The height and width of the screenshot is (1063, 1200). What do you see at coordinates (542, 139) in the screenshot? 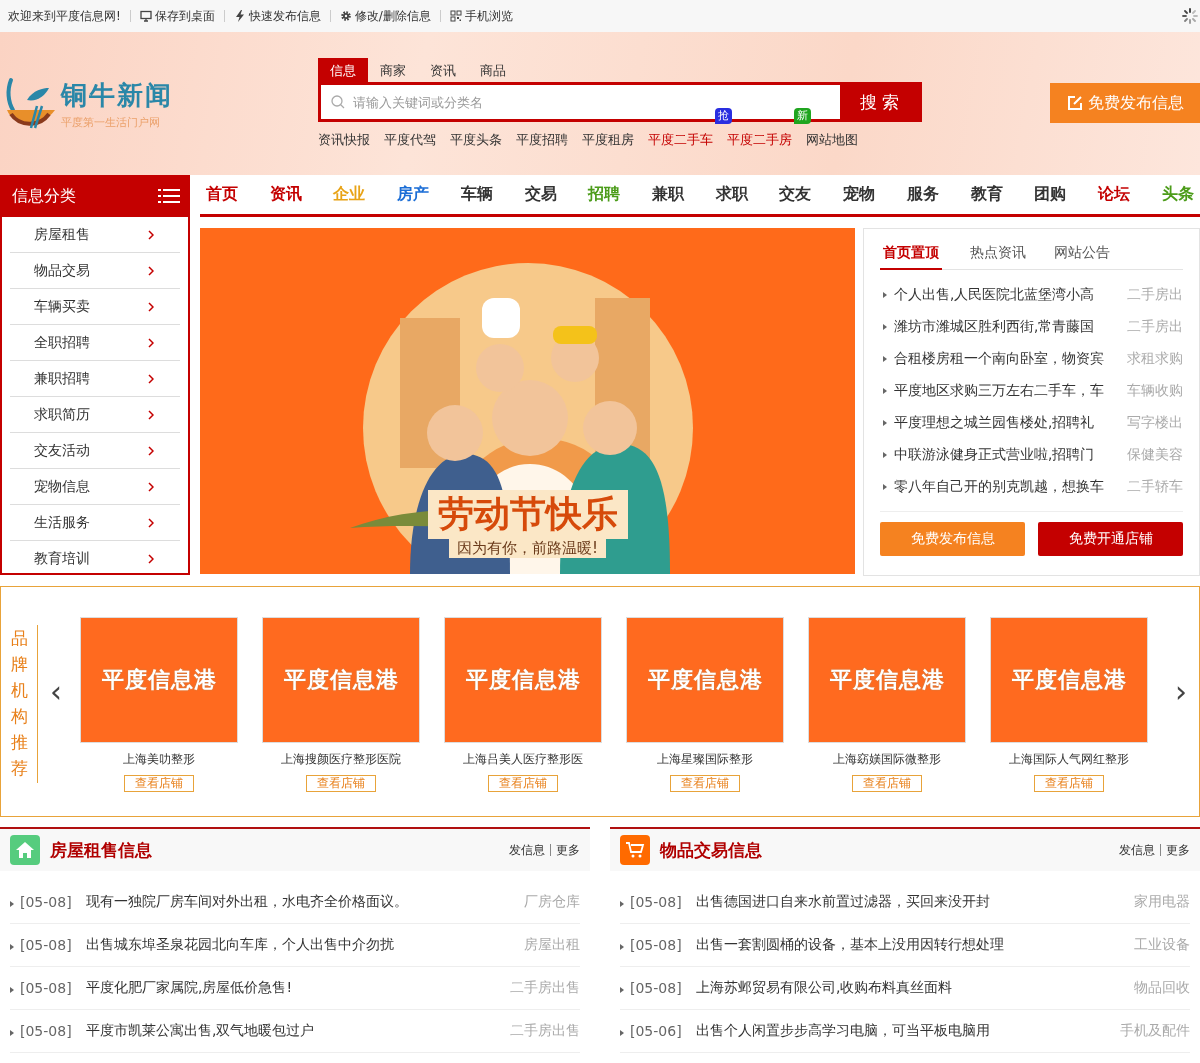
I see `hot-link: 平度招聘` at bounding box center [542, 139].